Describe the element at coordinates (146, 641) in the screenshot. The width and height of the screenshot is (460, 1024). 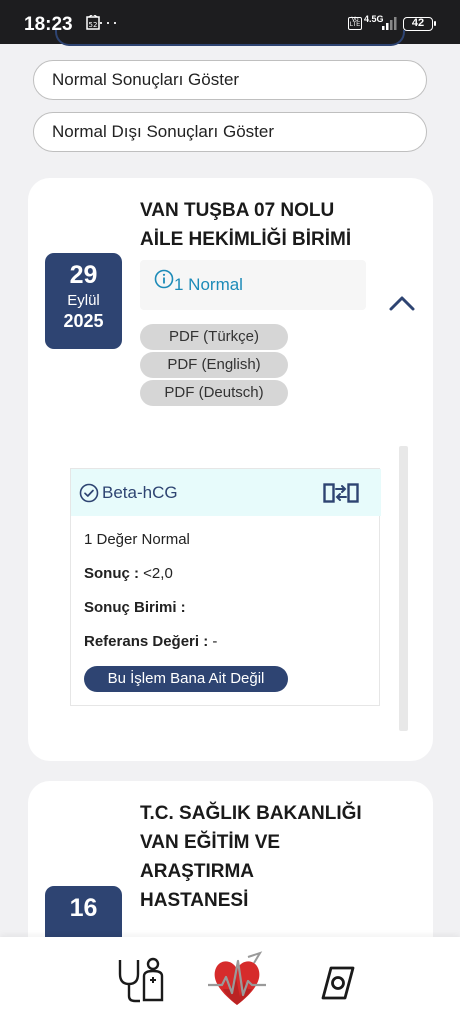
I see `reference-label: Referans Değeri :` at that location.